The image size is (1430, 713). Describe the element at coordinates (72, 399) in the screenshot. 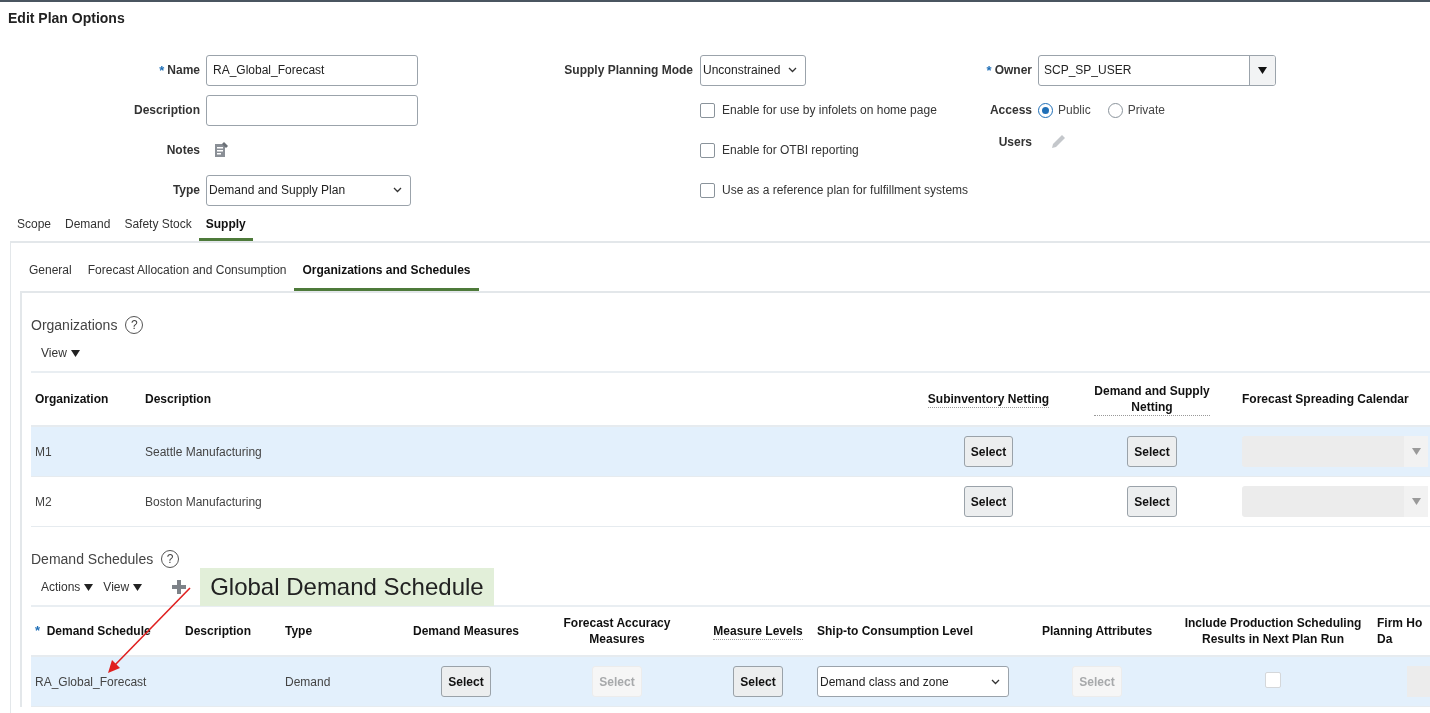

I see `column-header: Organization` at that location.